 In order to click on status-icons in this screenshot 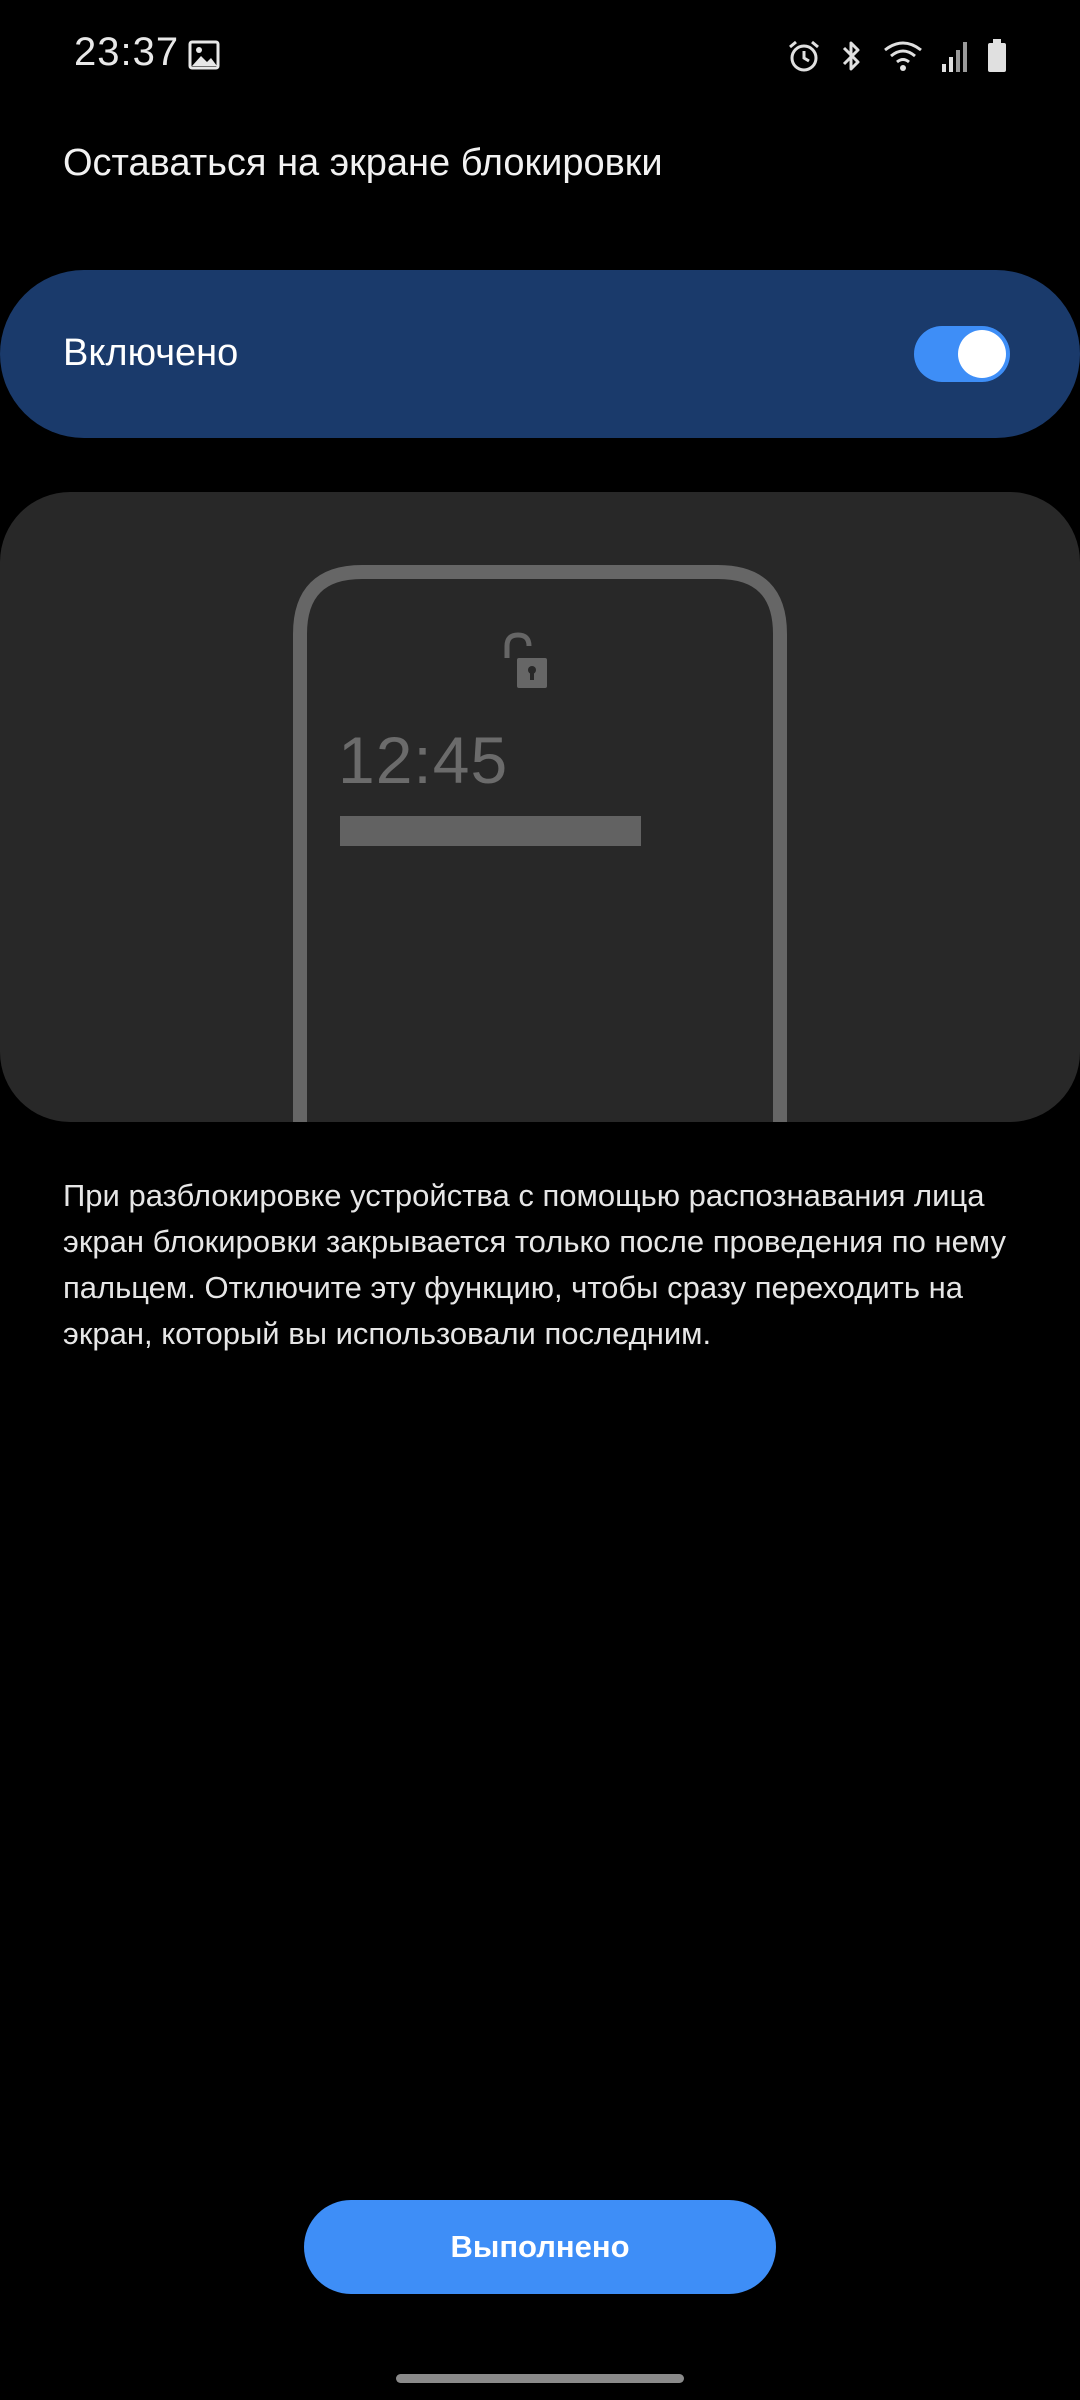, I will do `click(897, 56)`.